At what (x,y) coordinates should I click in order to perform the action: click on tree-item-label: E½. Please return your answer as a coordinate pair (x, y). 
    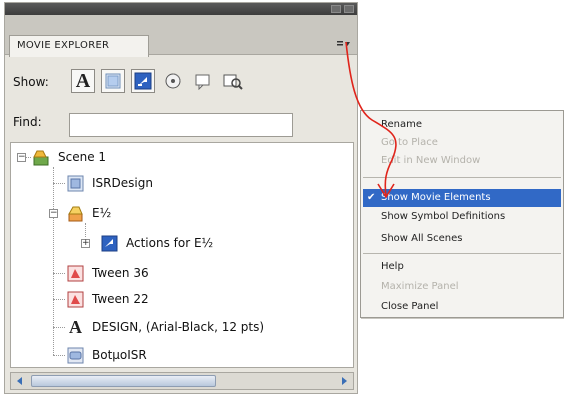
    Looking at the image, I should click on (102, 213).